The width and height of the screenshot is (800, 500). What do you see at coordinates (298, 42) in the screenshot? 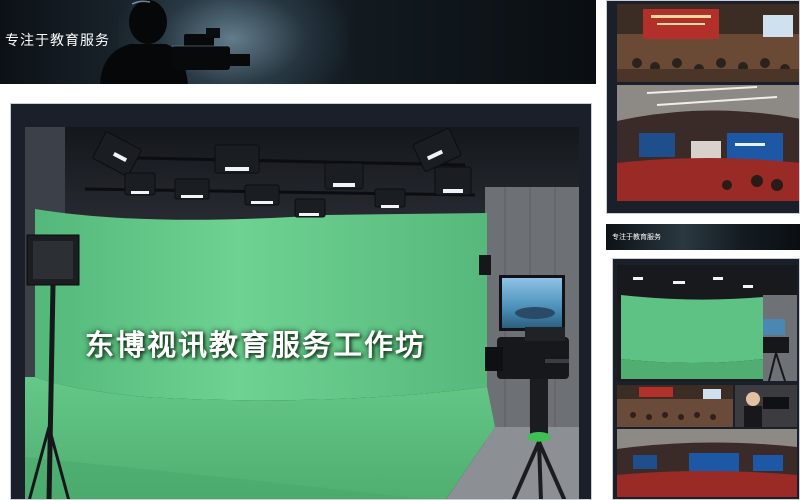
I see `top-banner: 专注于教育服务` at bounding box center [298, 42].